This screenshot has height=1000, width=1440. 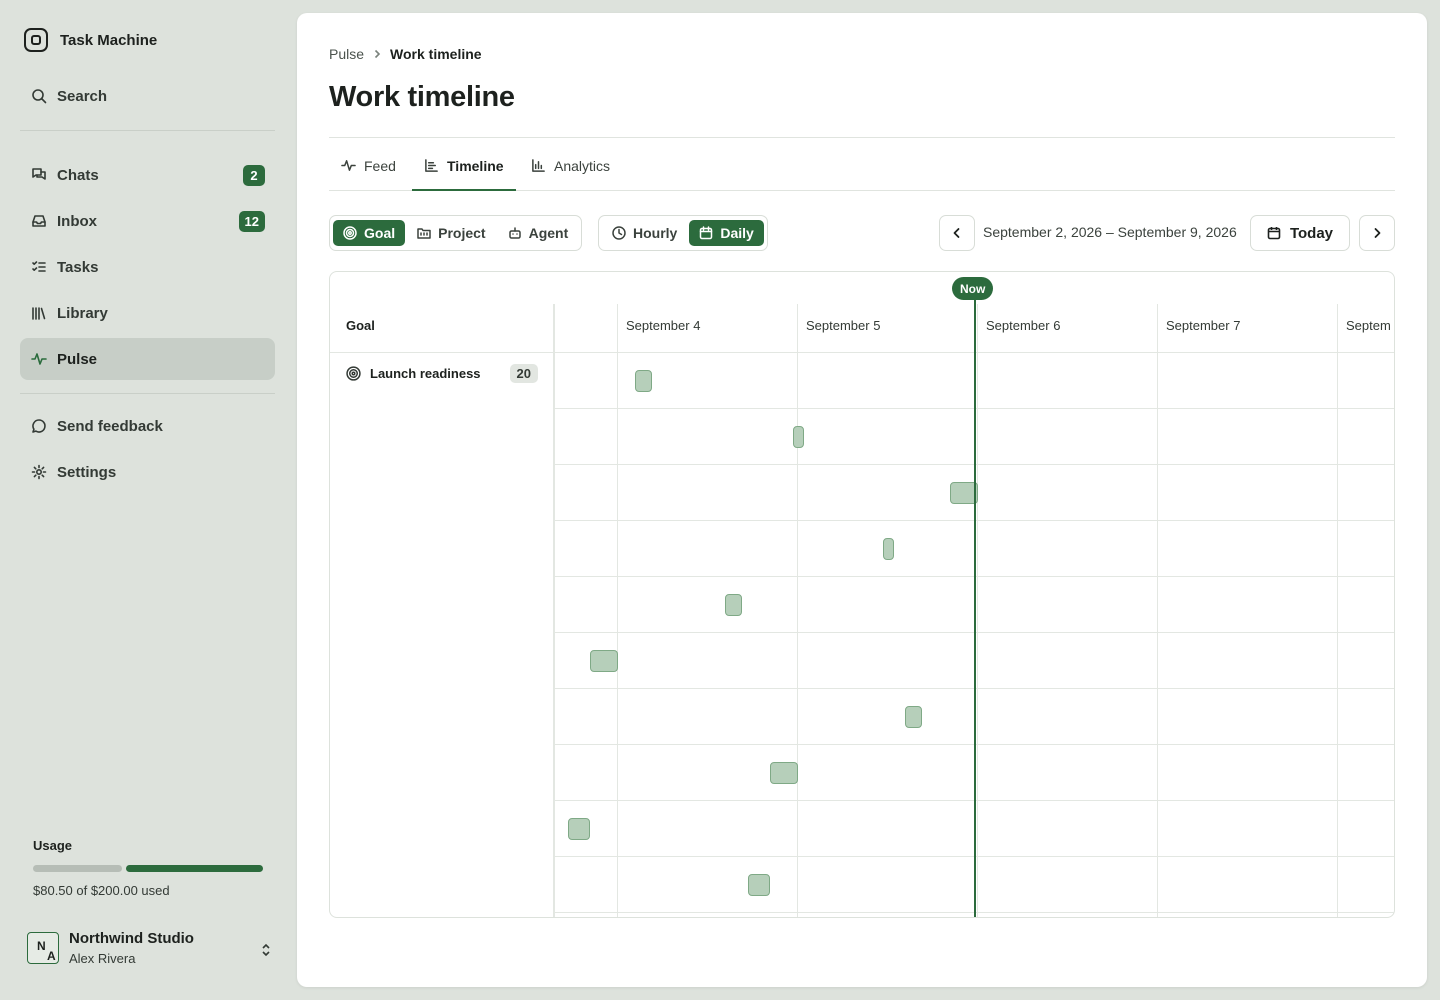 What do you see at coordinates (147, 175) in the screenshot?
I see `sidebar-item-chats: Chats 2` at bounding box center [147, 175].